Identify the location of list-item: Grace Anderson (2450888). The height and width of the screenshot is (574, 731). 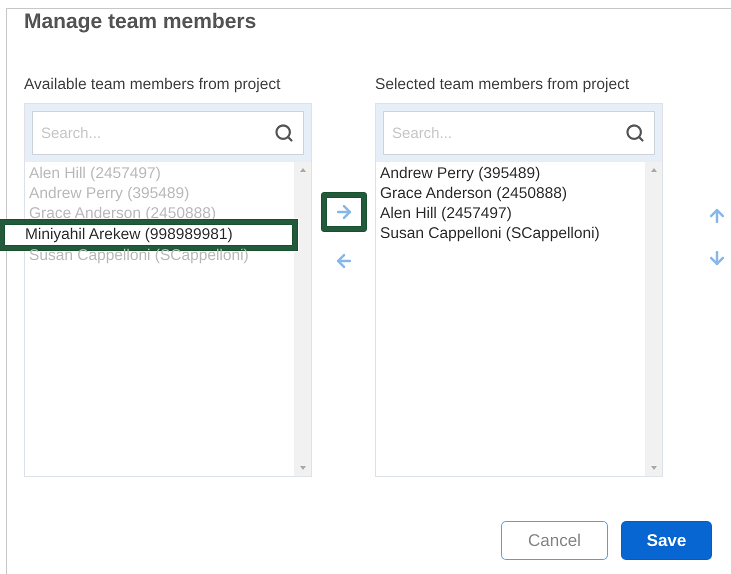
(510, 194).